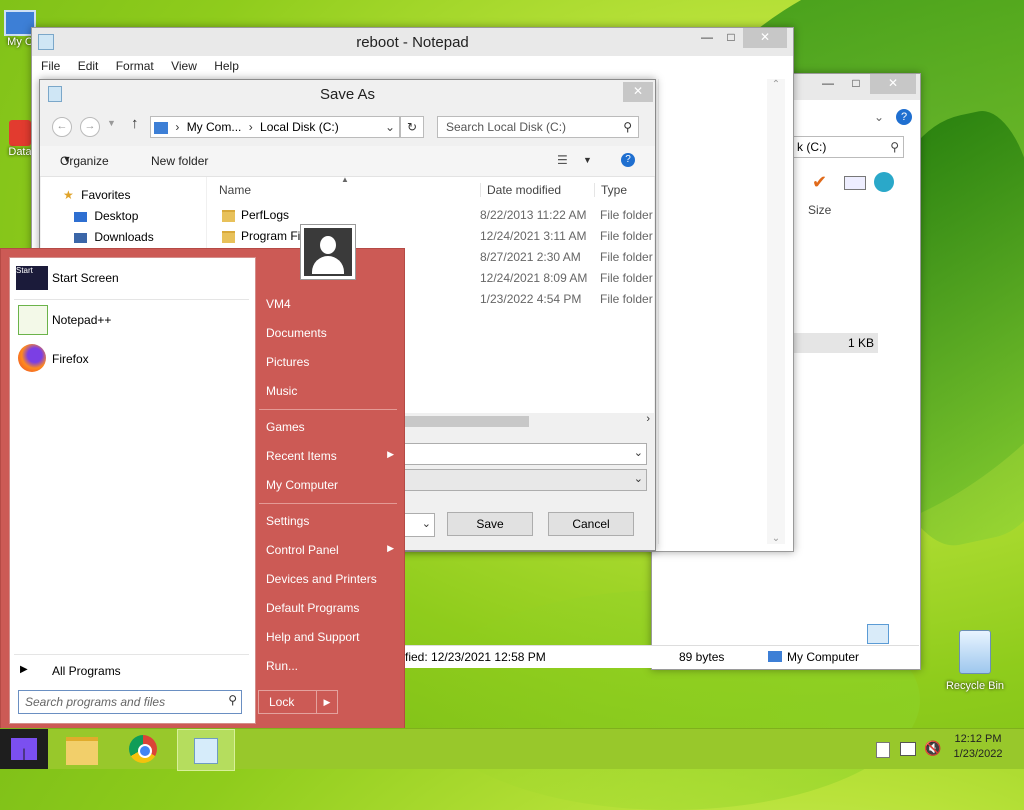  I want to click on default-programs-link: Default Programs, so click(312, 608).